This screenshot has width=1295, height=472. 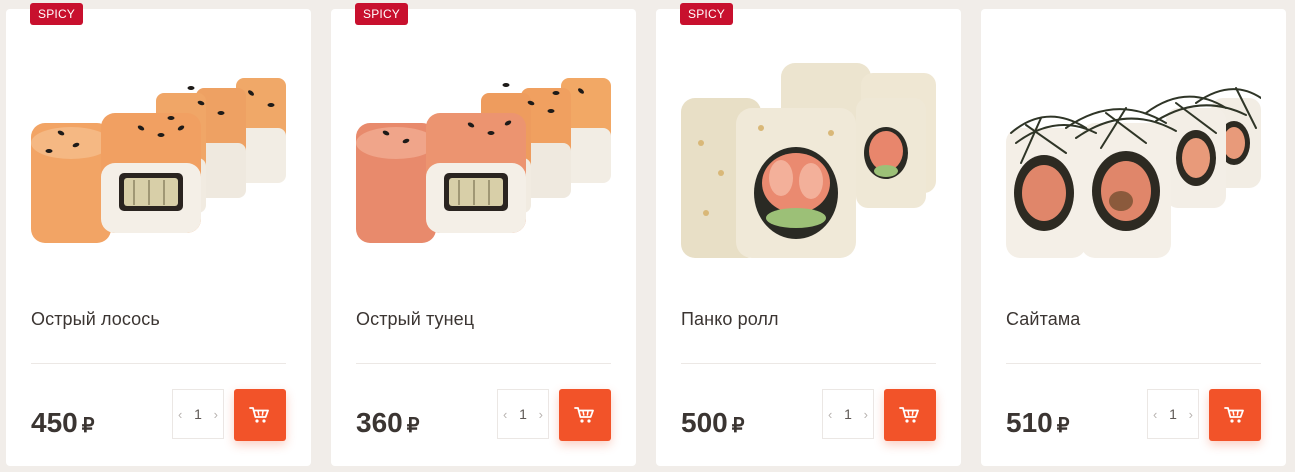 What do you see at coordinates (1043, 319) in the screenshot?
I see `product-name: Сайтама` at bounding box center [1043, 319].